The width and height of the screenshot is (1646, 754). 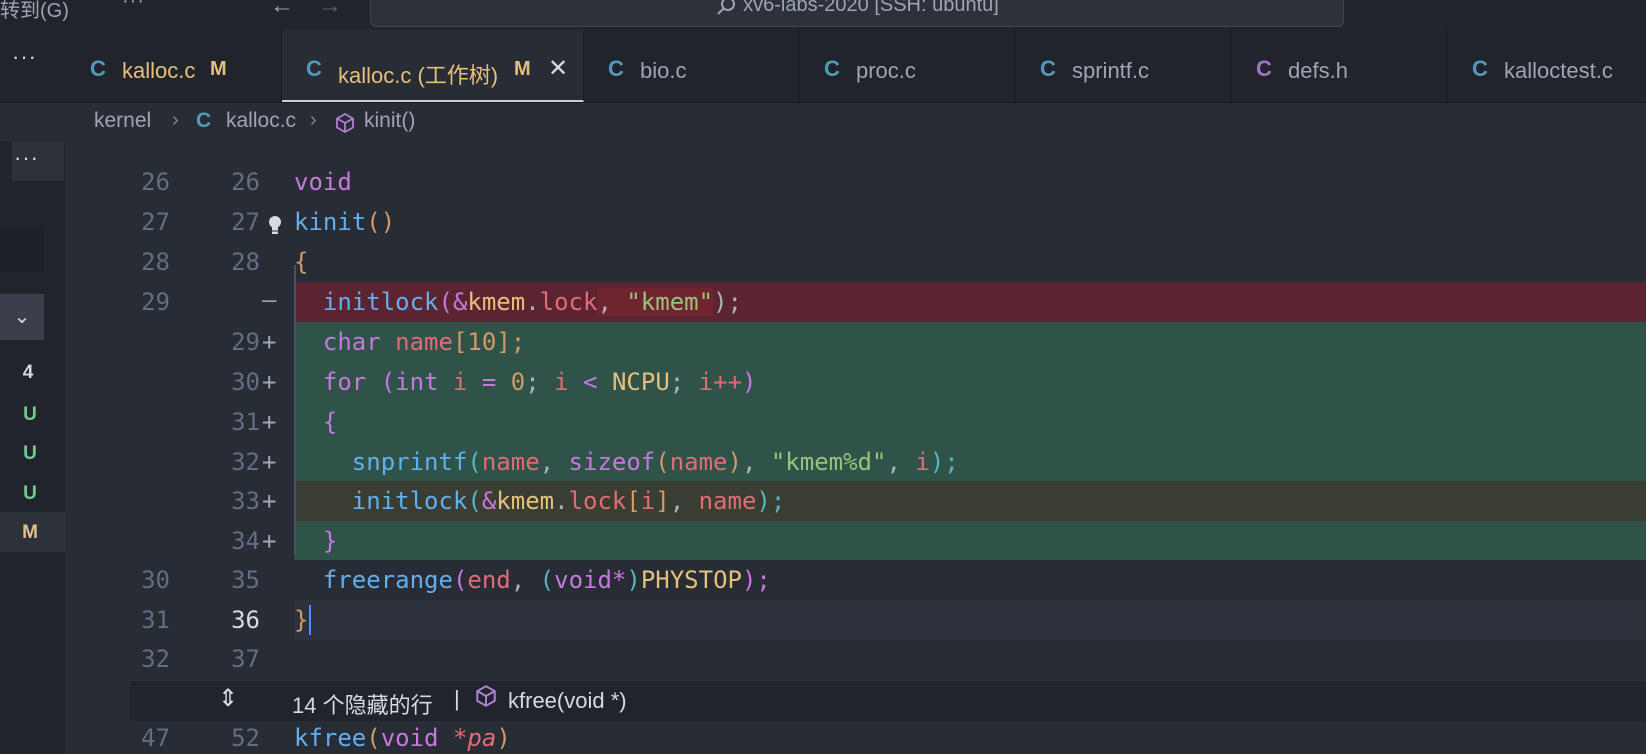 I want to click on field: lock, so click(x=597, y=501).